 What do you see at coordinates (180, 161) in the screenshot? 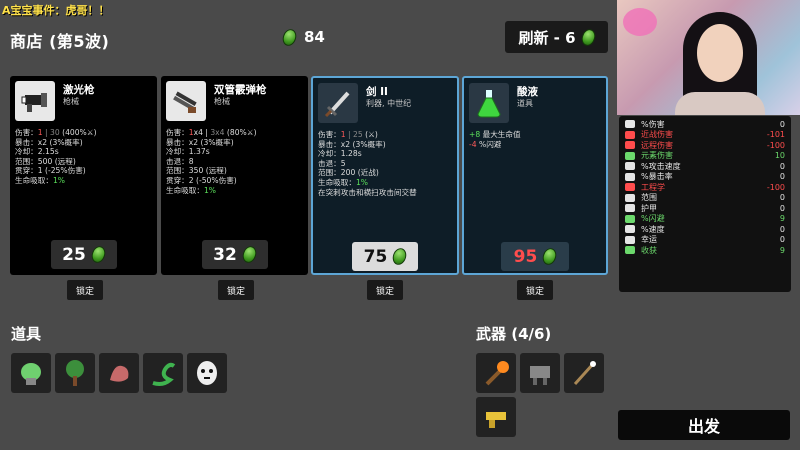
I see `stat-line: 击退：8` at bounding box center [180, 161].